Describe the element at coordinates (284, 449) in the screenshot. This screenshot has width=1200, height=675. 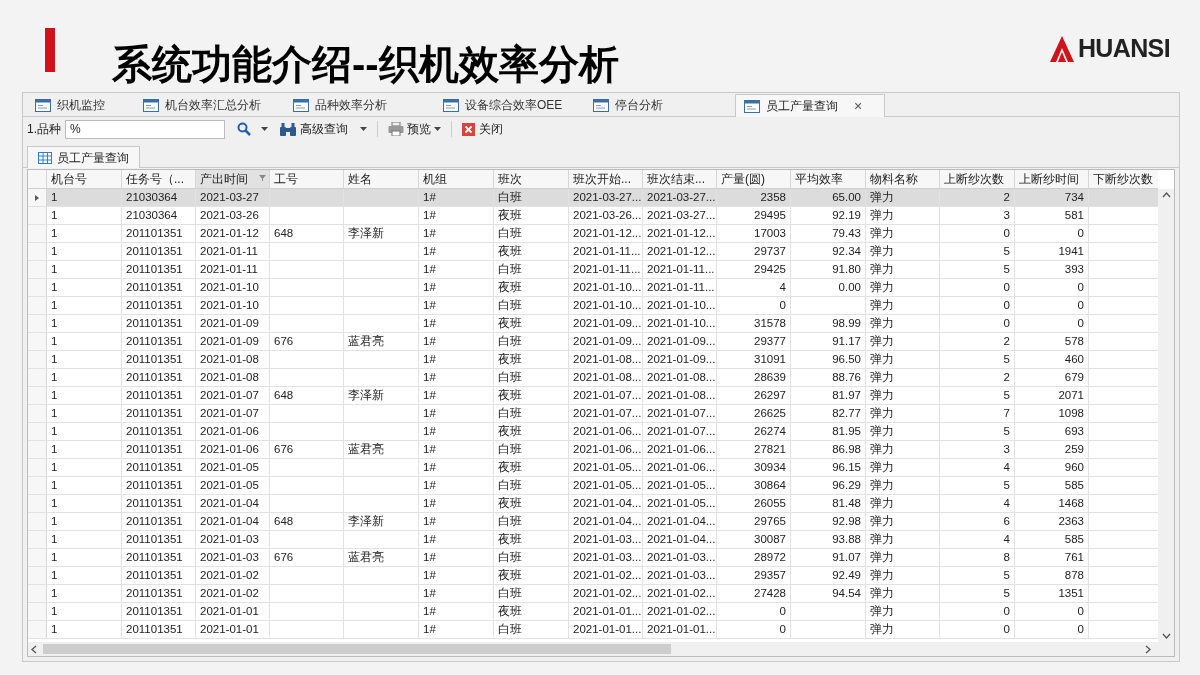
I see `table-cell: 676` at that location.